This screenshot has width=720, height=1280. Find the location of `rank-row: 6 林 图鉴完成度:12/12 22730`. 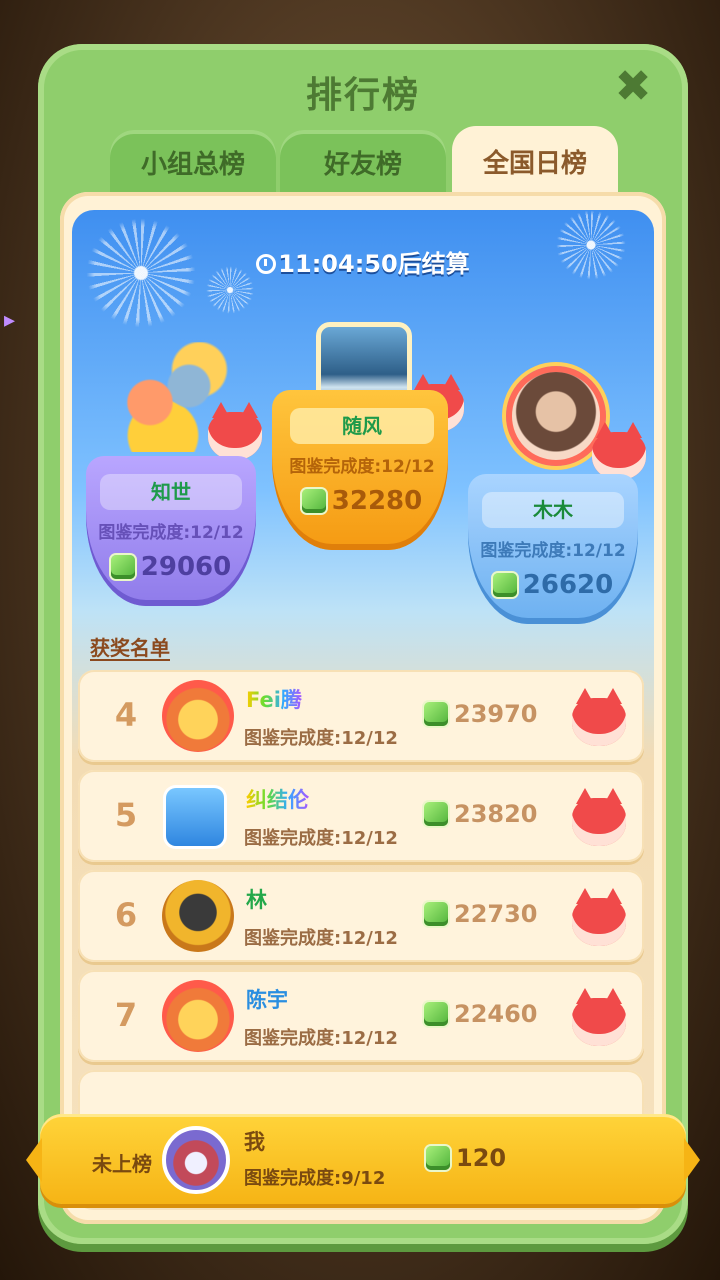

rank-row: 6 林 图鉴完成度:12/12 22730 is located at coordinates (361, 916).